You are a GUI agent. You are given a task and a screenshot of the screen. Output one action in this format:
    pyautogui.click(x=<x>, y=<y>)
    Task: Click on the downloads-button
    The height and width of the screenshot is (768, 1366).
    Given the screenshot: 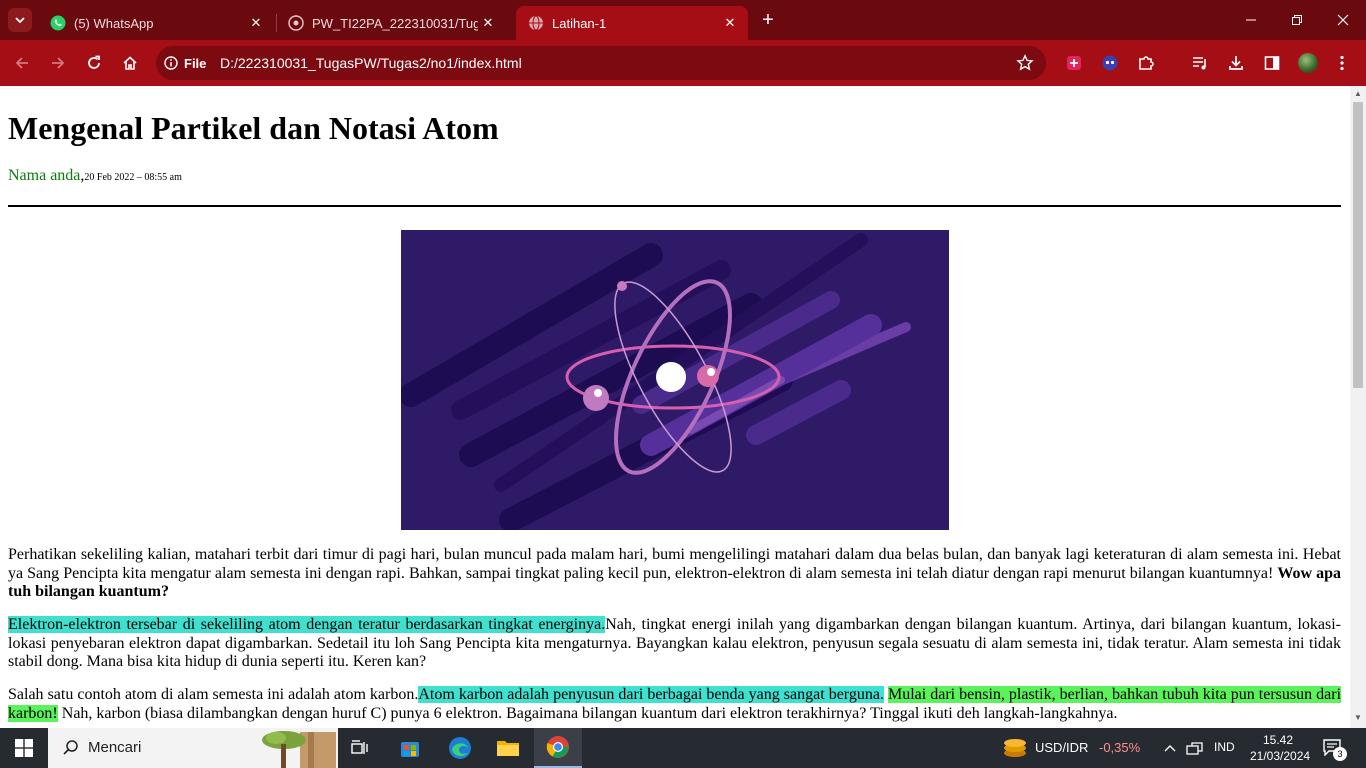 What is the action you would take?
    pyautogui.click(x=1236, y=63)
    